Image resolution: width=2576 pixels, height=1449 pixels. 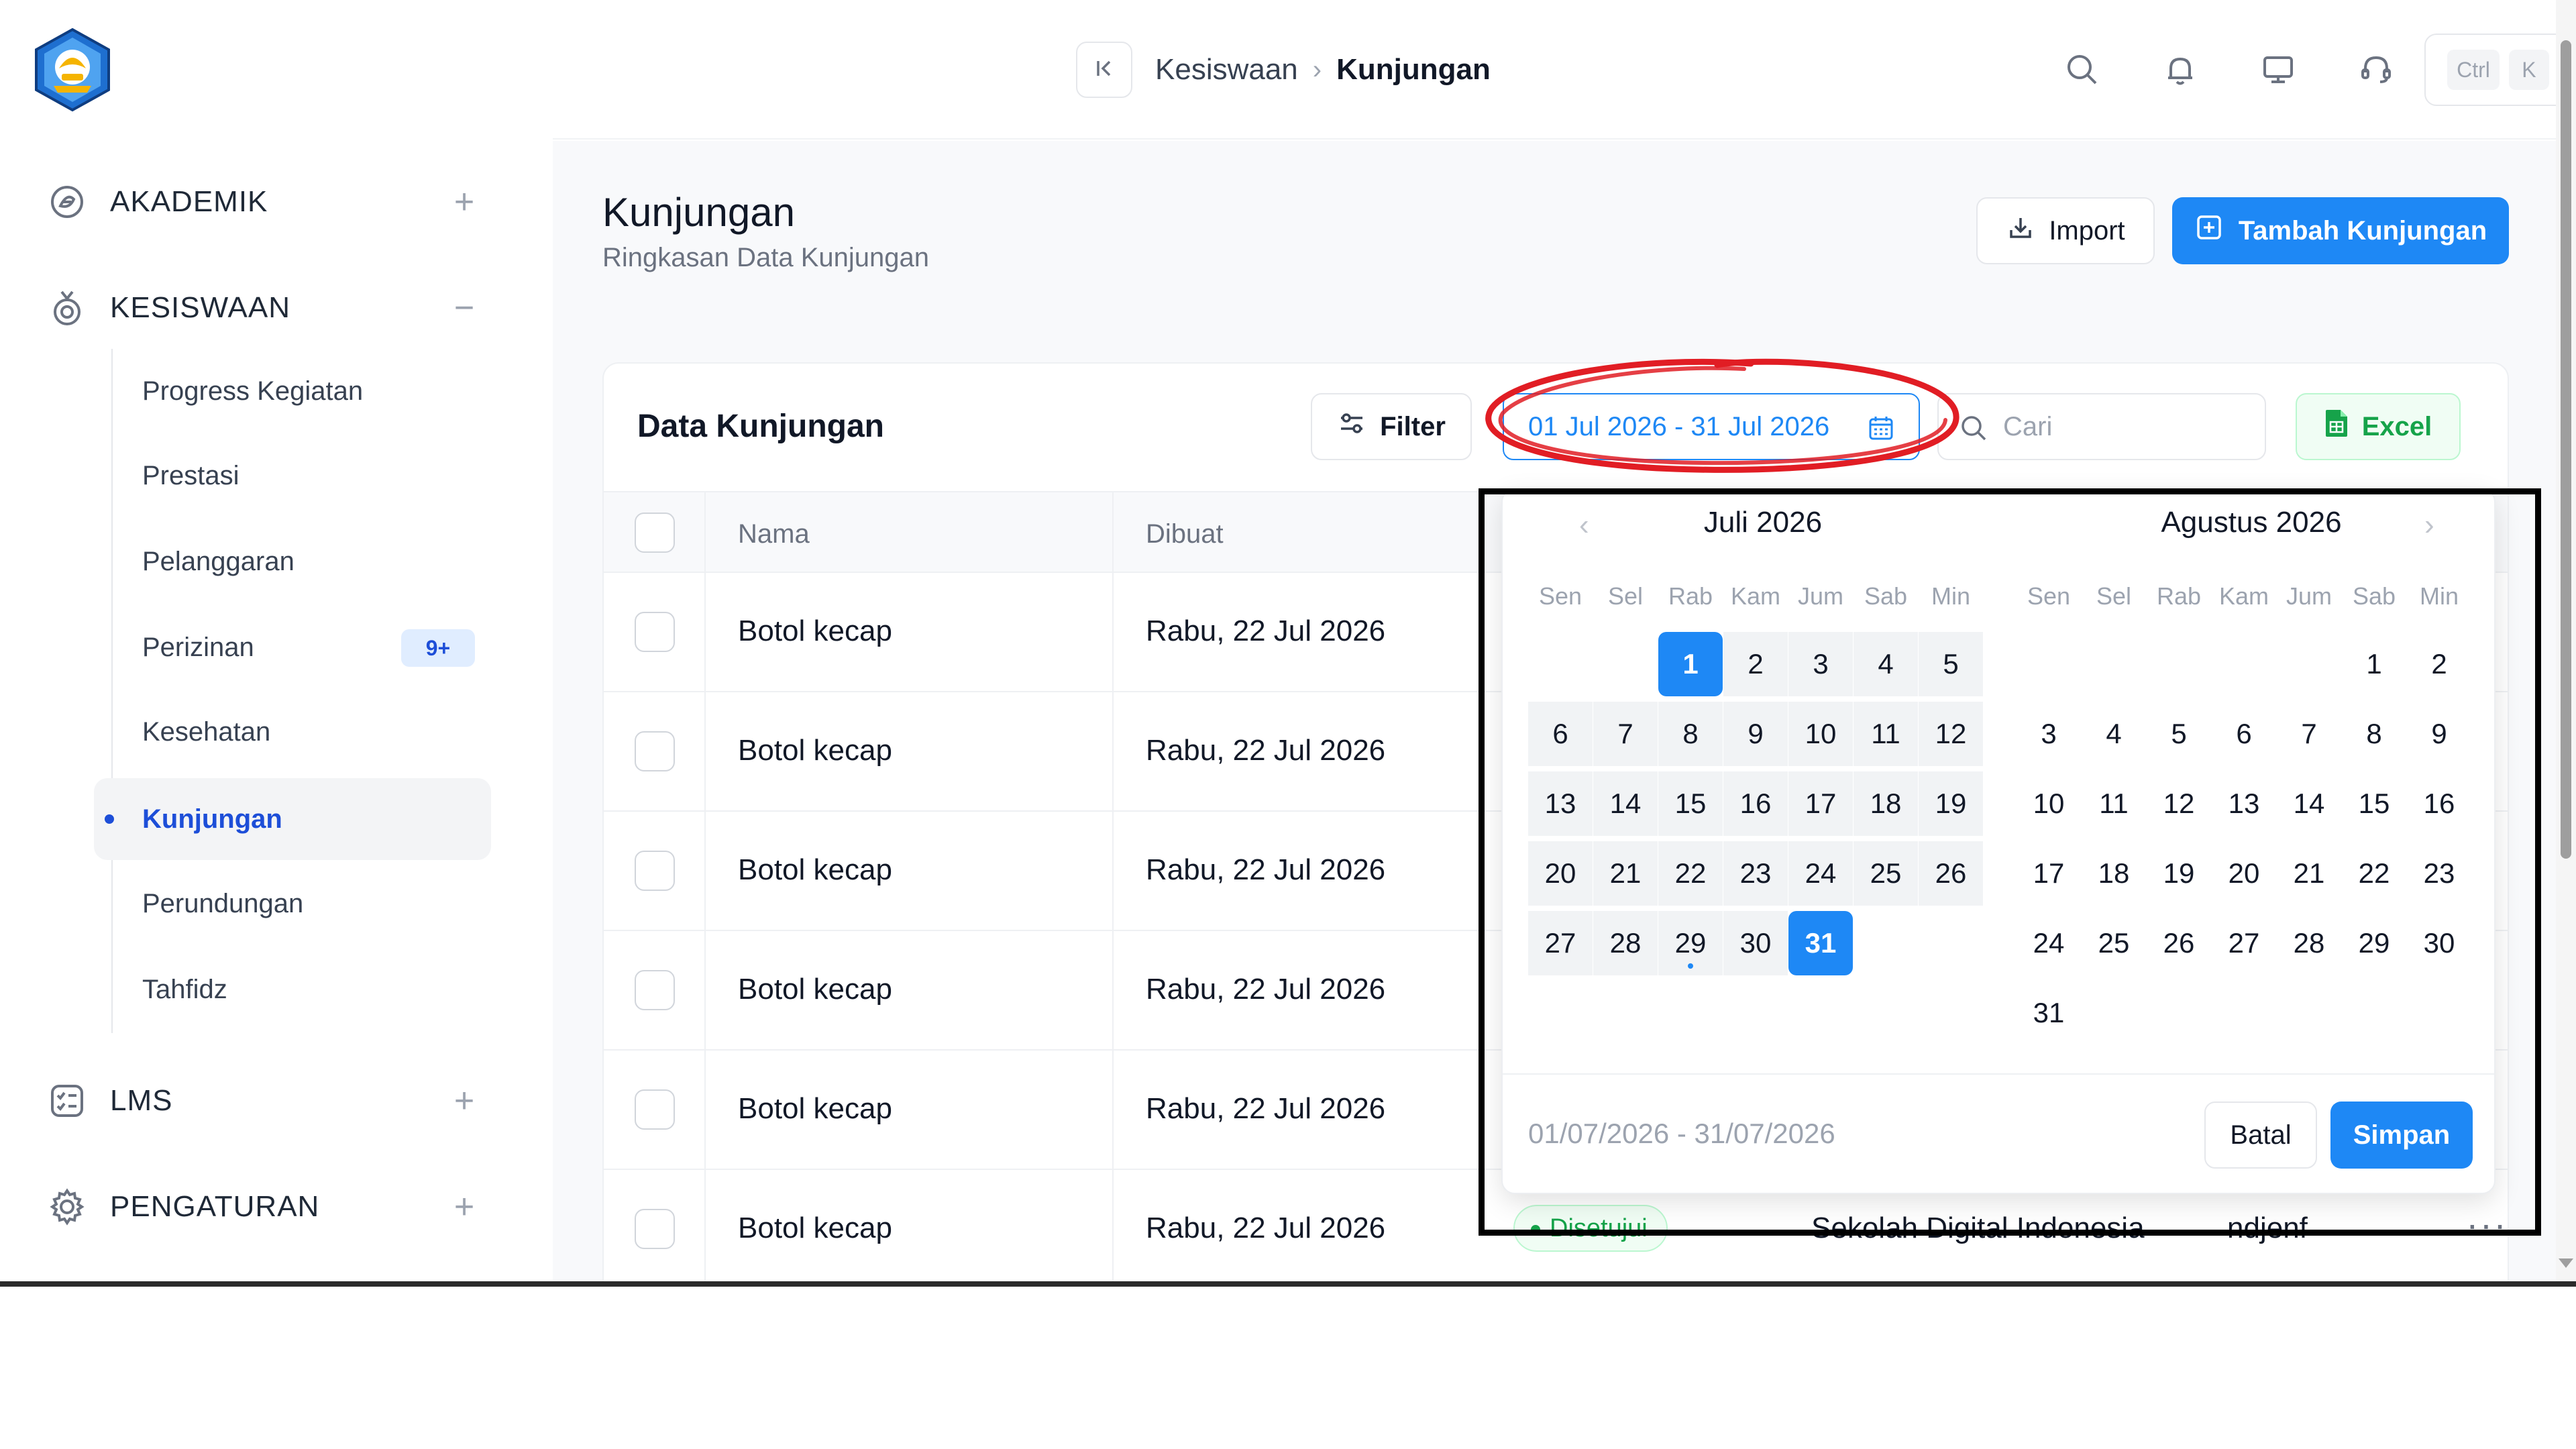 I want to click on add-label: Tambah Kunjungan, so click(x=2362, y=230).